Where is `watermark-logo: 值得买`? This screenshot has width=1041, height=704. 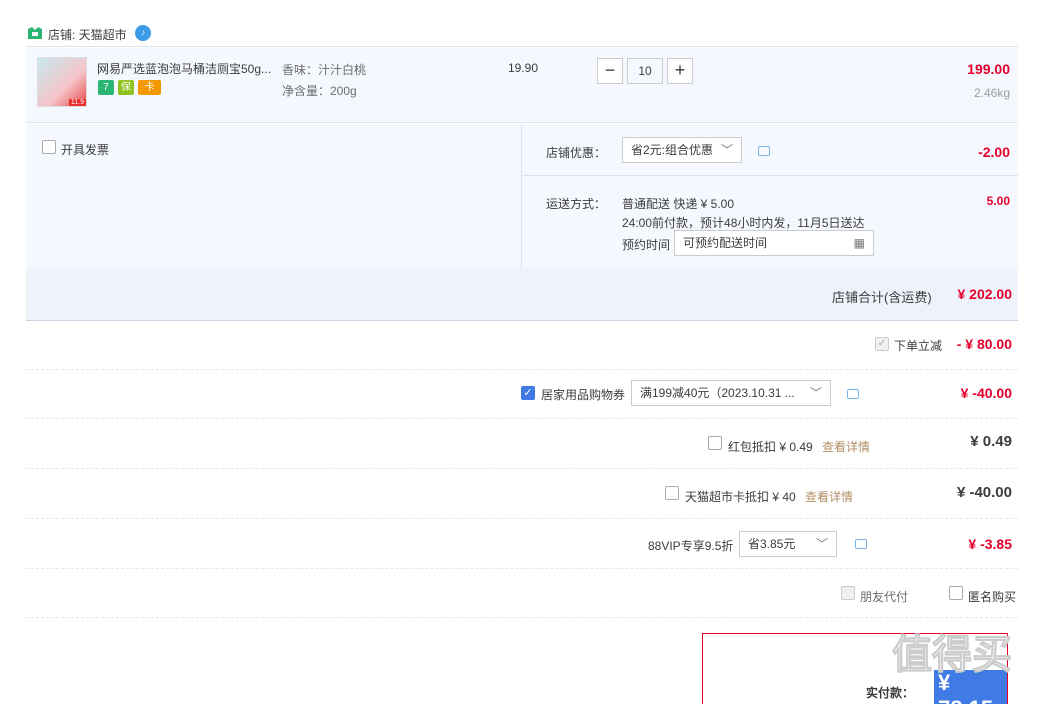
watermark-logo: 值得买 is located at coordinates (952, 655).